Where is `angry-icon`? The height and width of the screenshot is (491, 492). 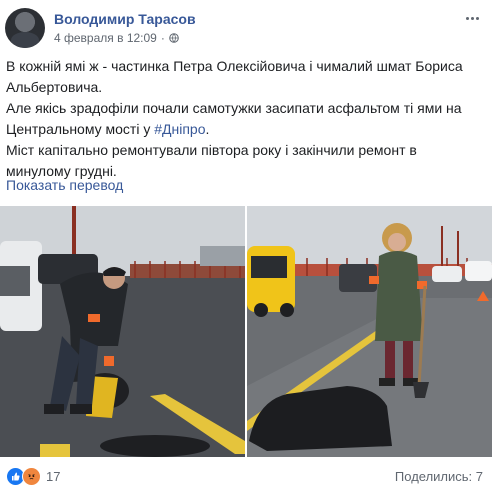 angry-icon is located at coordinates (31, 476).